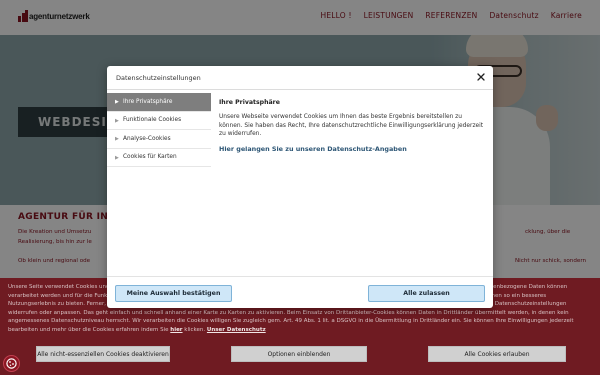 Image resolution: width=600 pixels, height=375 pixels. Describe the element at coordinates (299, 354) in the screenshot. I see `show-options-button: Optionen einblenden` at that location.